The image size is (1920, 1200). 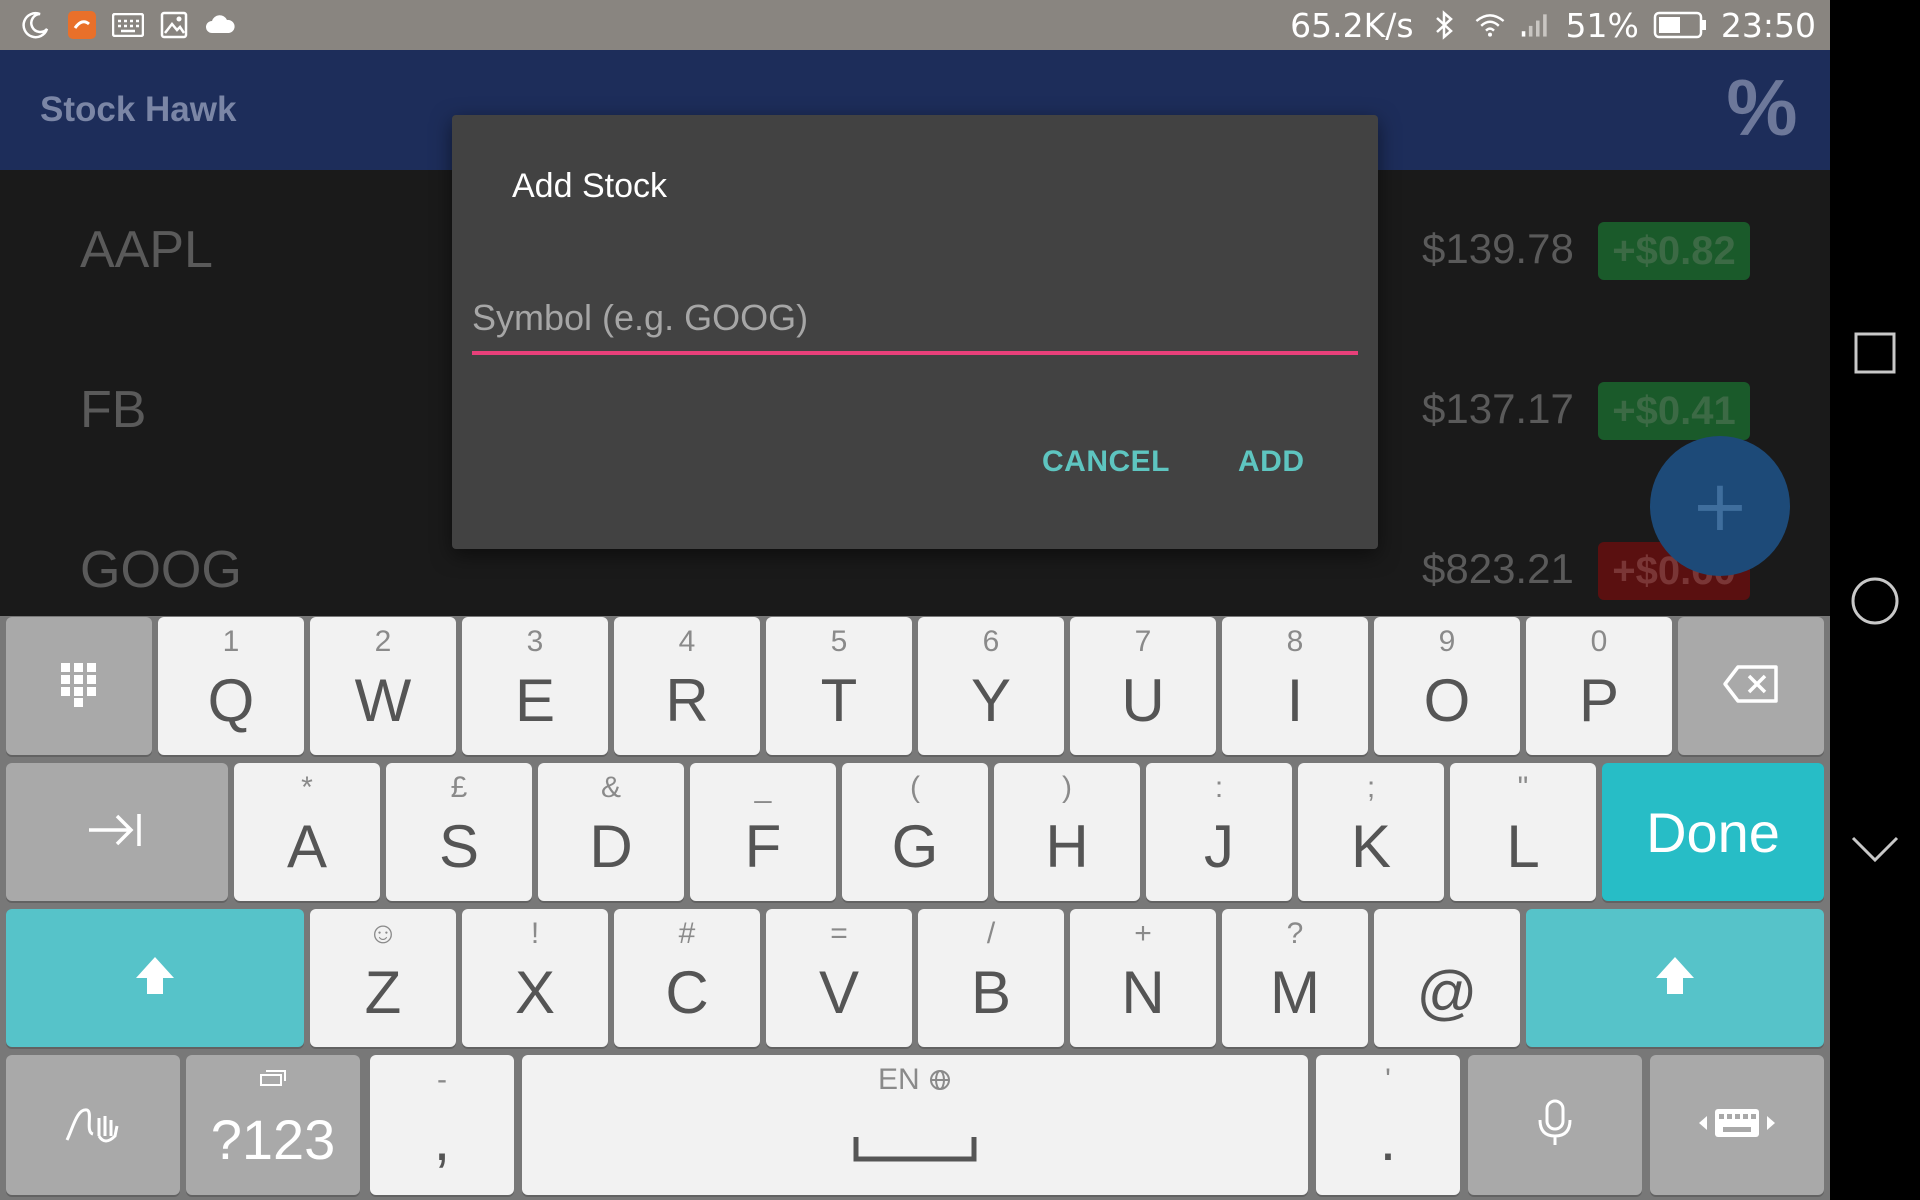 I want to click on status-system-indicators: 65.2K/s 51% 23:50, so click(x=1553, y=25).